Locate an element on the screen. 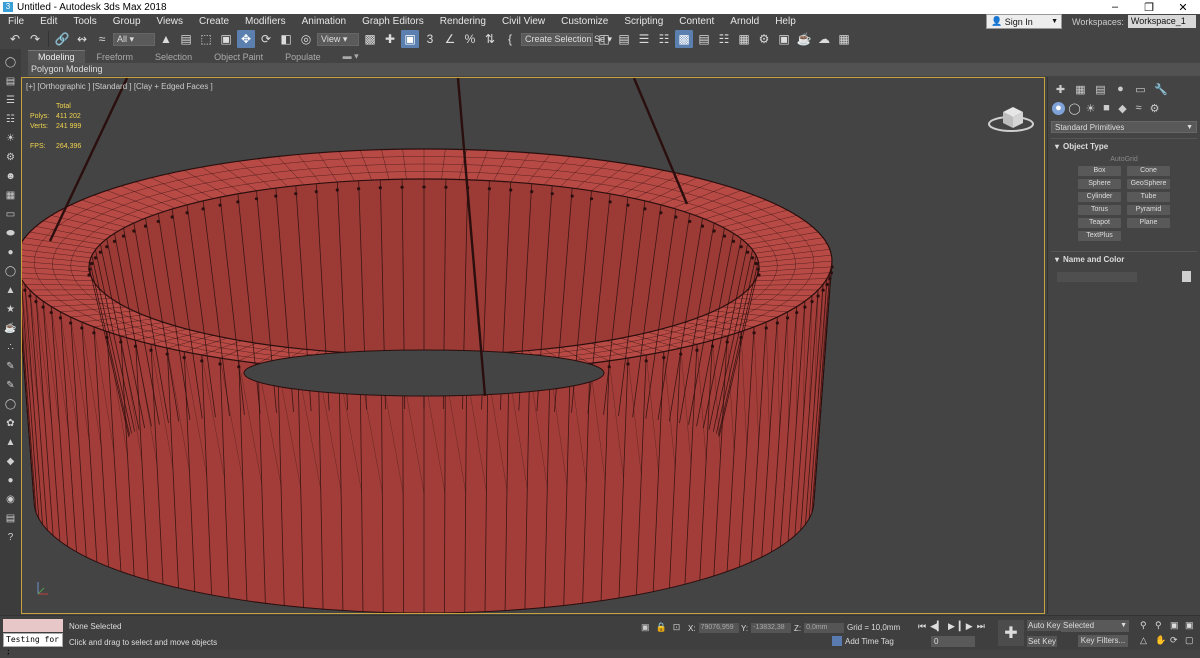  menu-tools: Tools is located at coordinates (84, 21).